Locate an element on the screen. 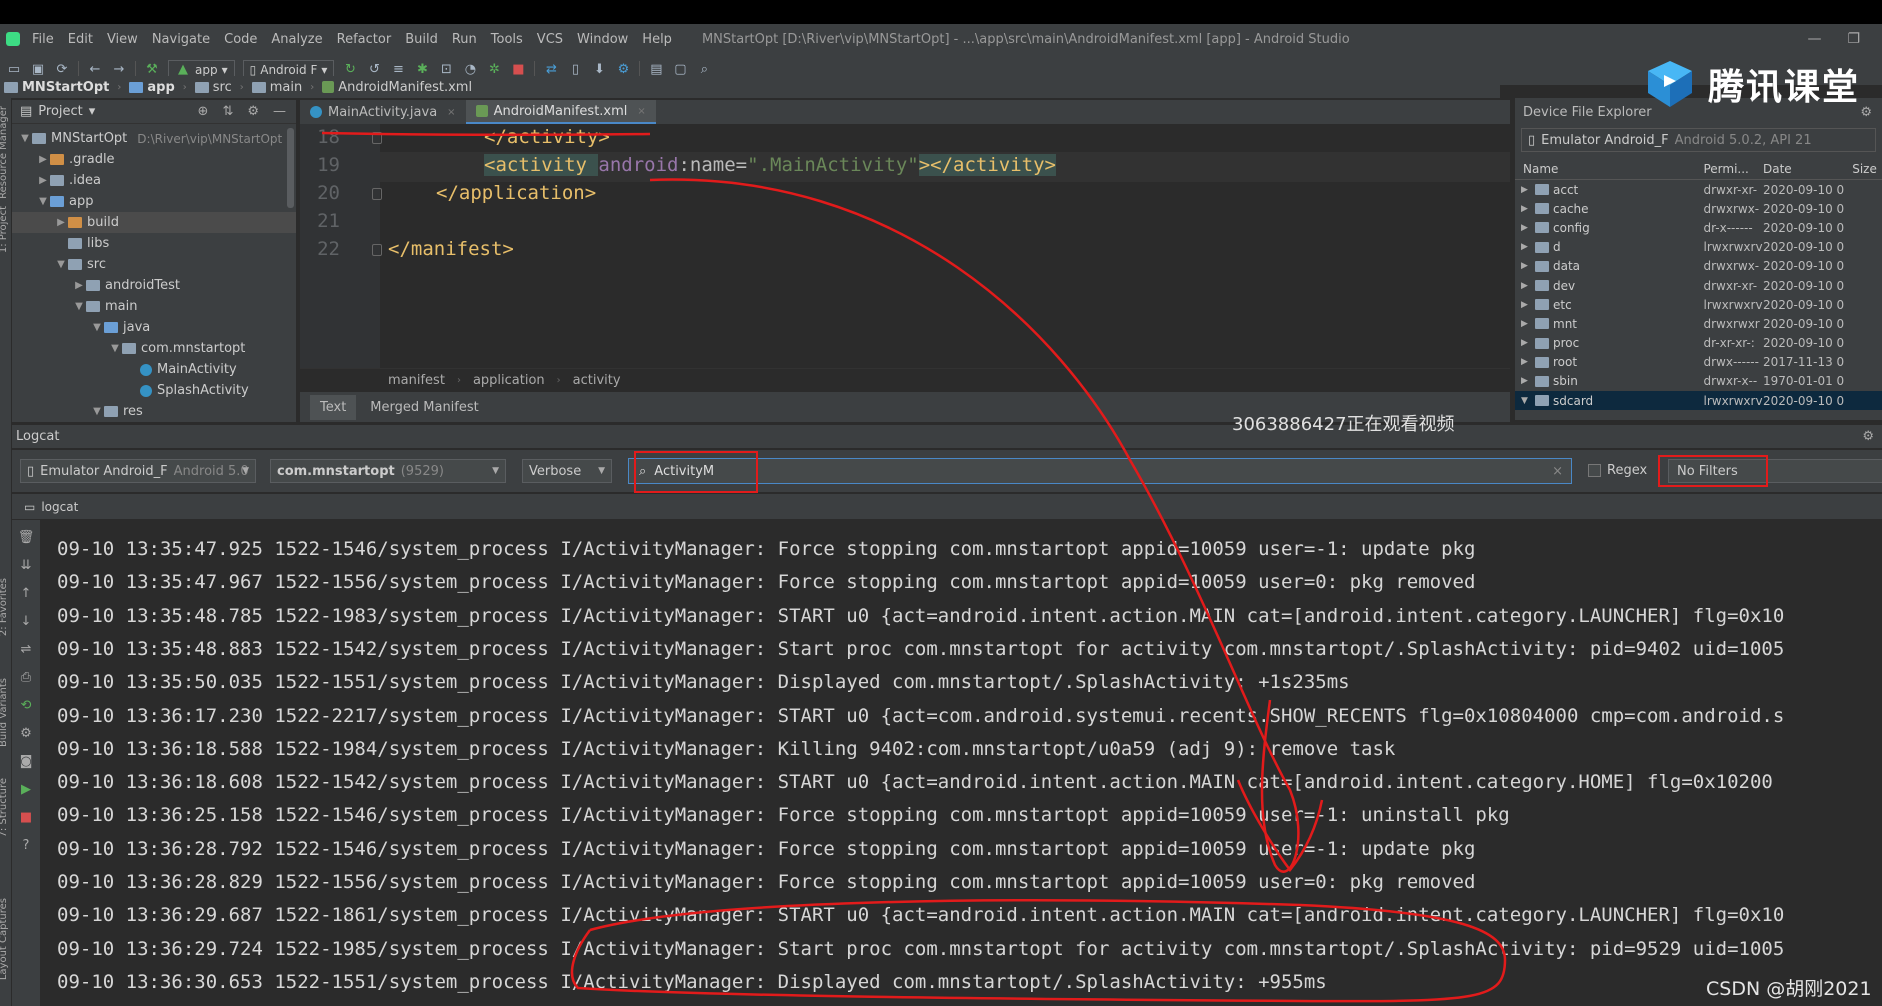 The height and width of the screenshot is (1006, 1882). col-name: Name is located at coordinates (1609, 169).